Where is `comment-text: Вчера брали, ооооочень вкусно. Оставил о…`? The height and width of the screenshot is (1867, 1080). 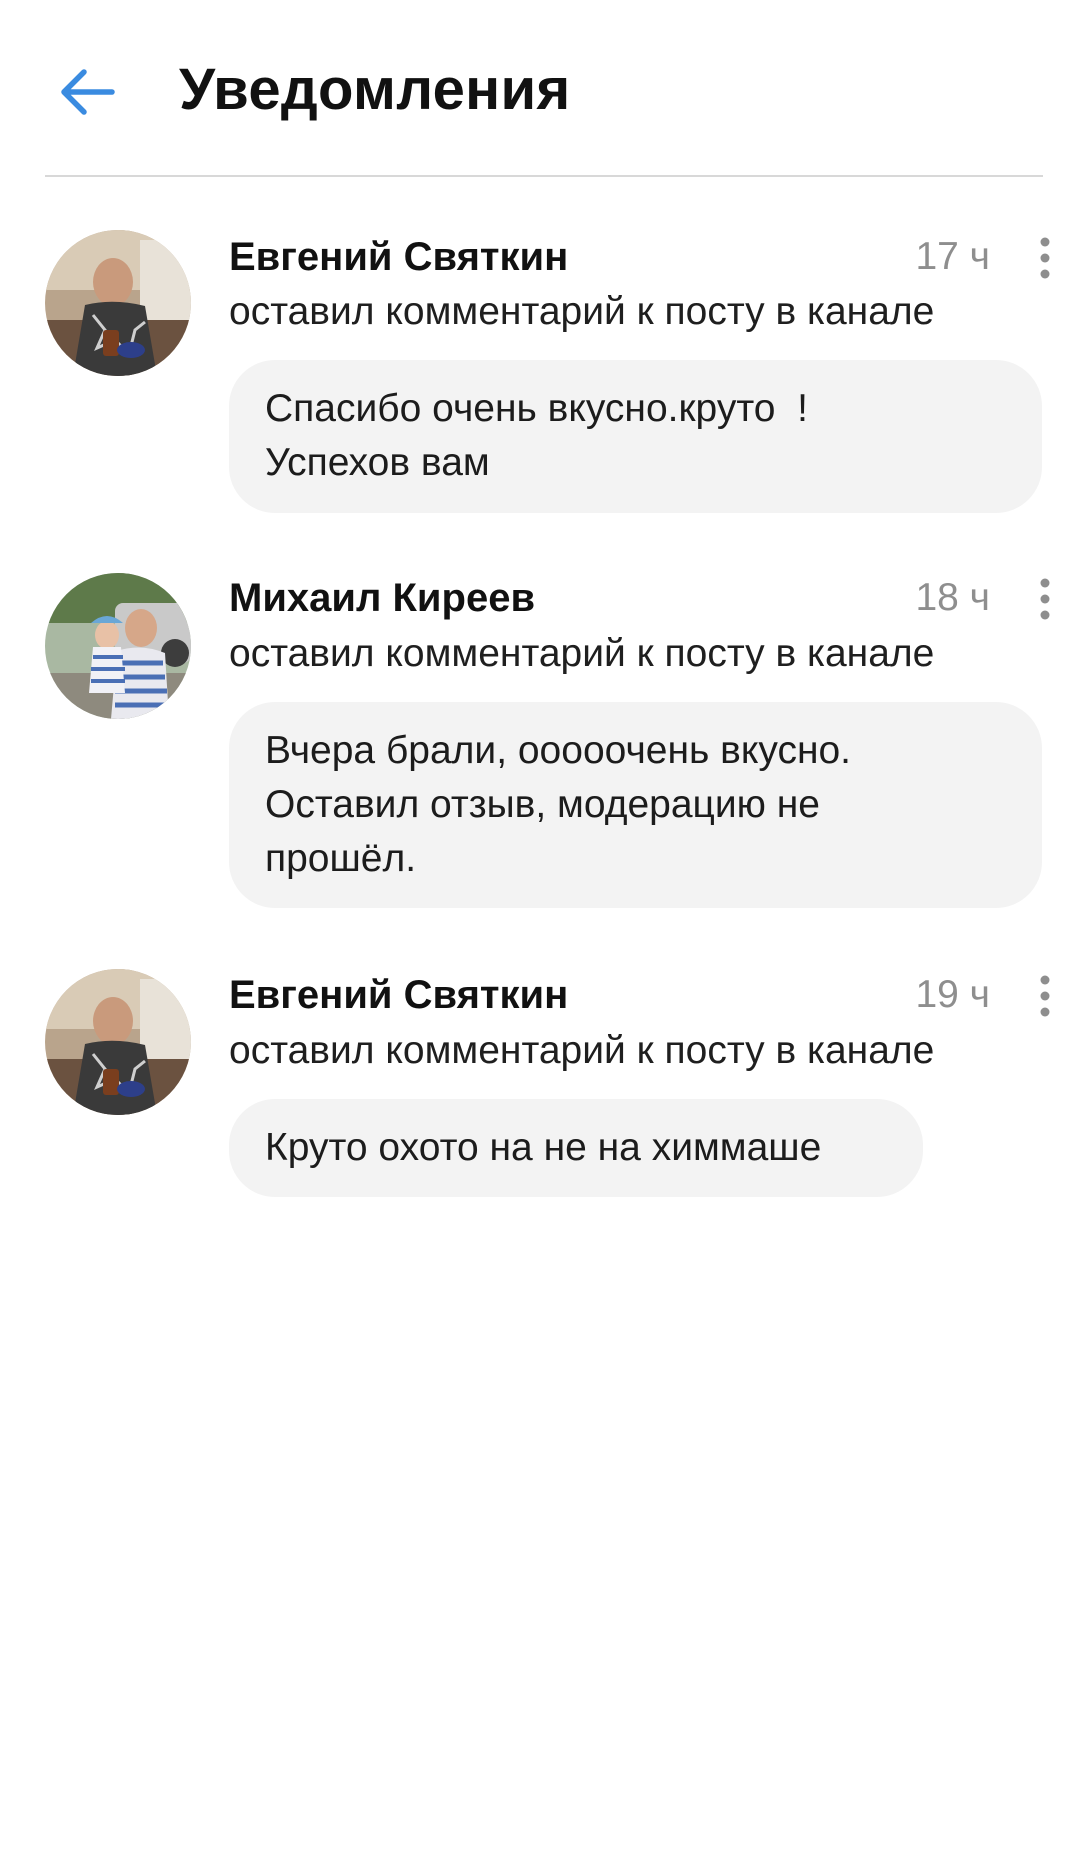 comment-text: Вчера брали, ооооочень вкусно. Оставил о… is located at coordinates (558, 804).